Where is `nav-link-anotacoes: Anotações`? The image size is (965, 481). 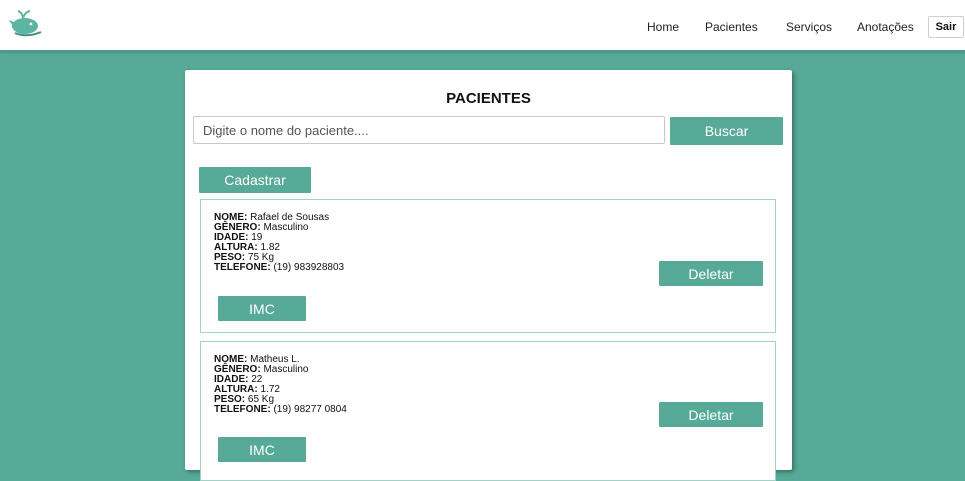
nav-link-anotacoes: Anotações is located at coordinates (885, 27).